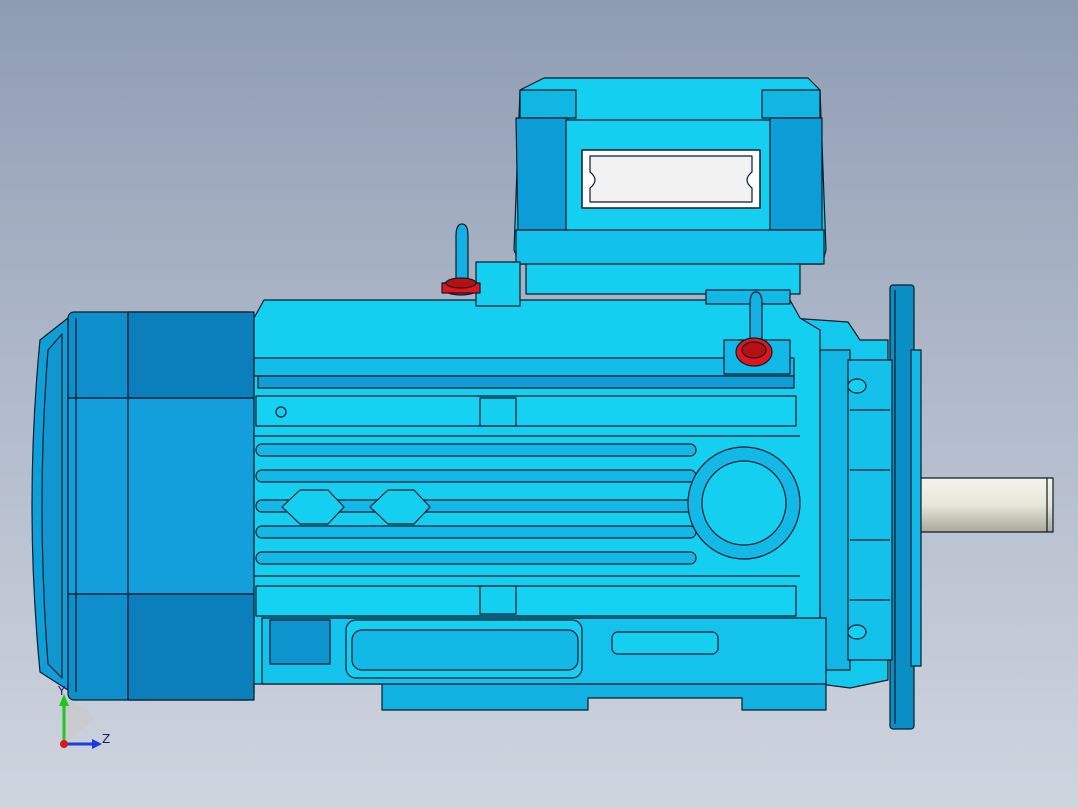  What do you see at coordinates (544, 664) in the screenshot?
I see `motor-feet` at bounding box center [544, 664].